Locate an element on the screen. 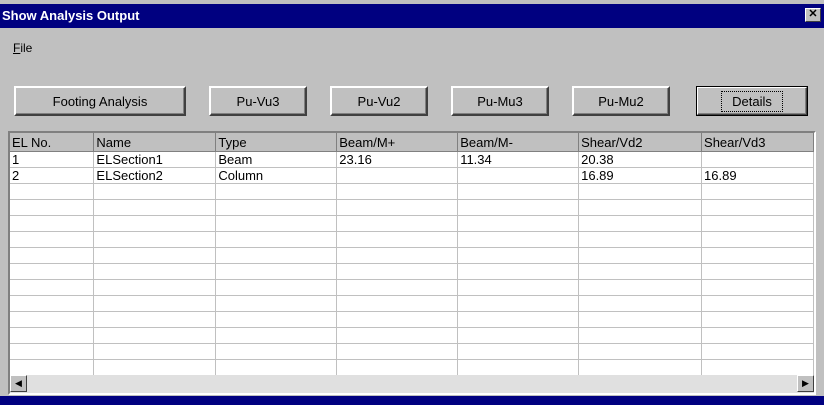 This screenshot has height=405, width=824. menu-file: File is located at coordinates (22, 48).